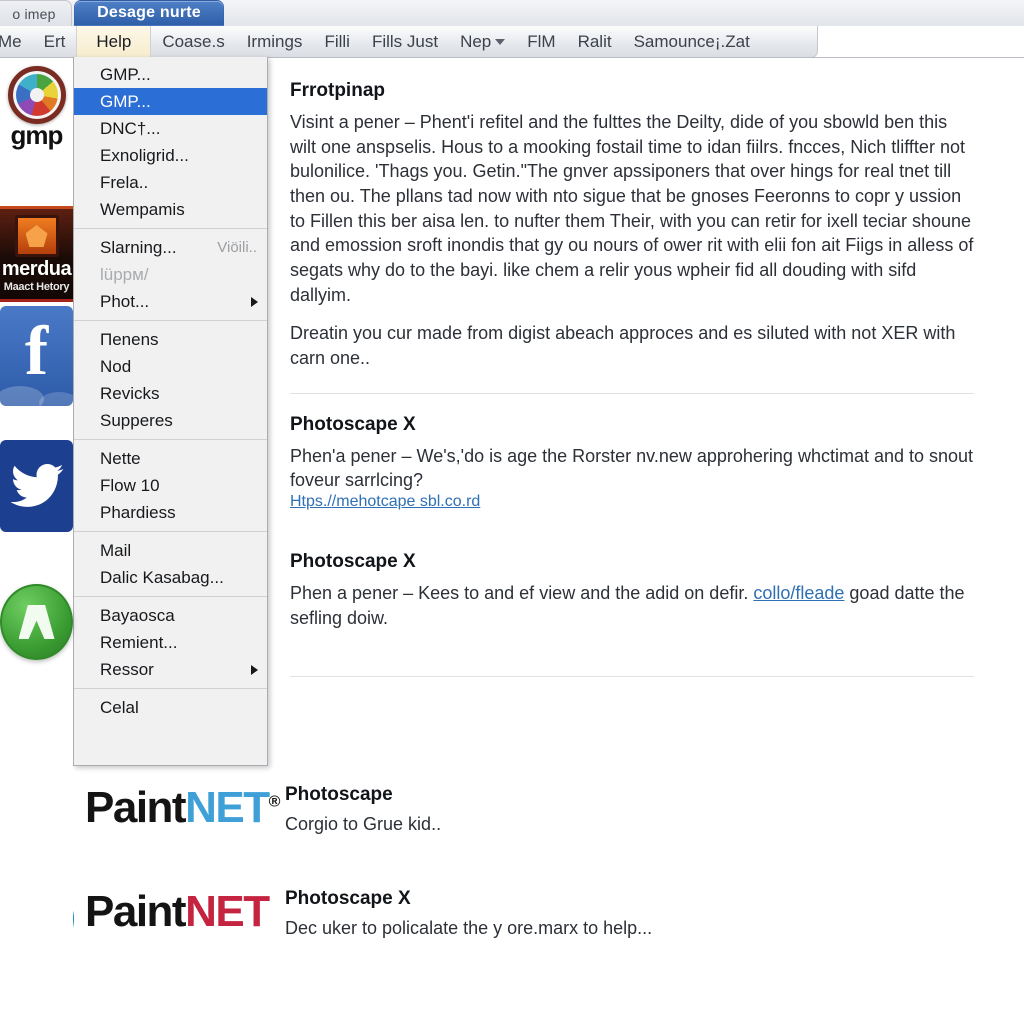 This screenshot has height=1024, width=1024. I want to click on menu-item-shortcut: Viöili.., so click(237, 247).